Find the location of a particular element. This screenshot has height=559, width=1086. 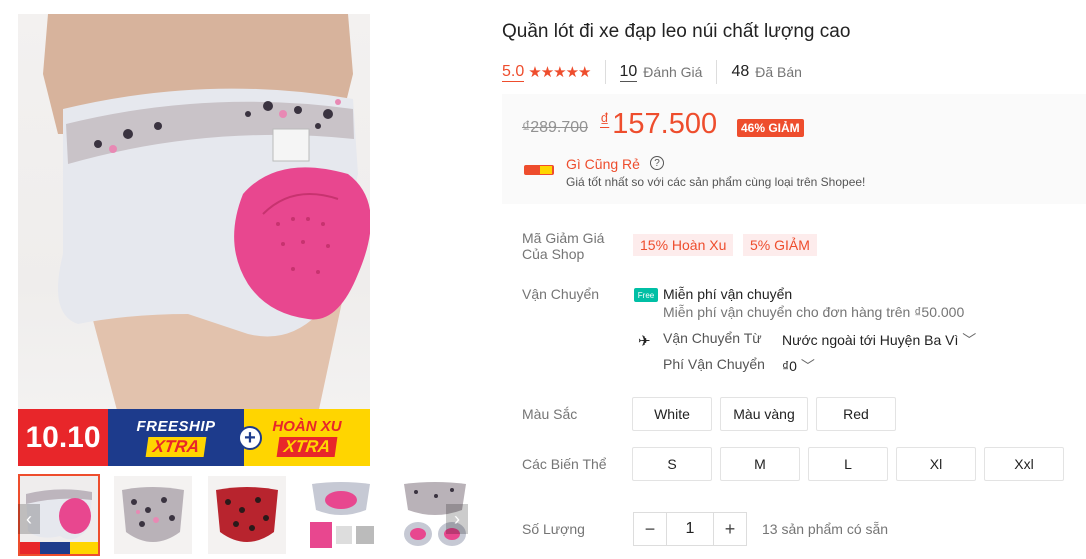

banner-hoanxu-xtra: XTRA is located at coordinates (307, 447).